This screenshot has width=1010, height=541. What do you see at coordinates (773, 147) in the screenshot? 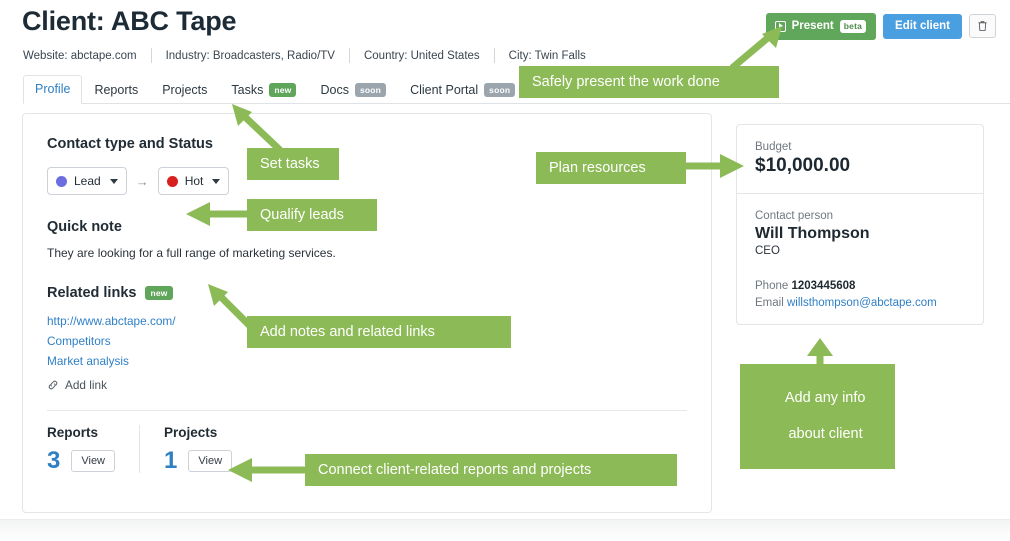
I see `budget-label: Budget` at bounding box center [773, 147].